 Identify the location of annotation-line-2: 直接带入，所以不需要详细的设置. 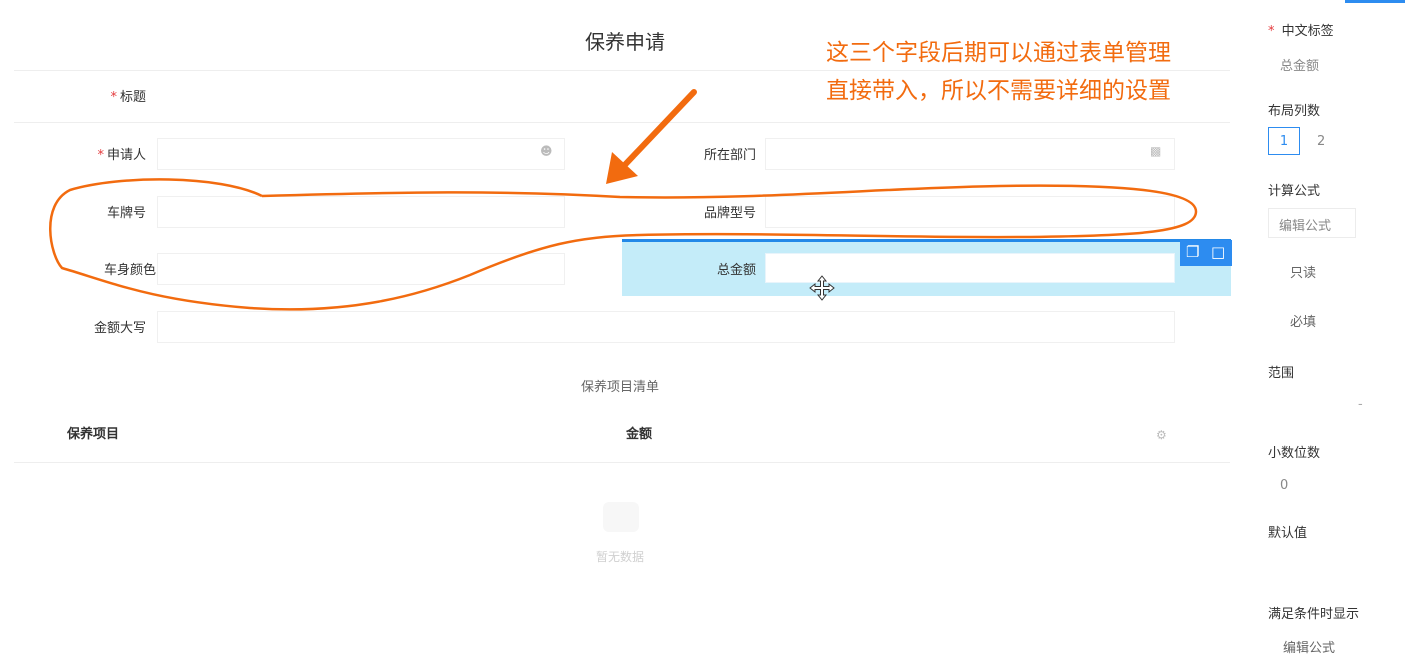
(998, 91).